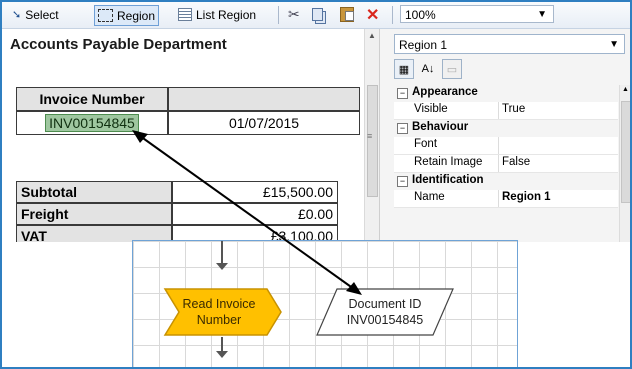 Image resolution: width=632 pixels, height=369 pixels. What do you see at coordinates (385, 312) in the screenshot?
I see `data-item-label: Document ID INV00154845` at bounding box center [385, 312].